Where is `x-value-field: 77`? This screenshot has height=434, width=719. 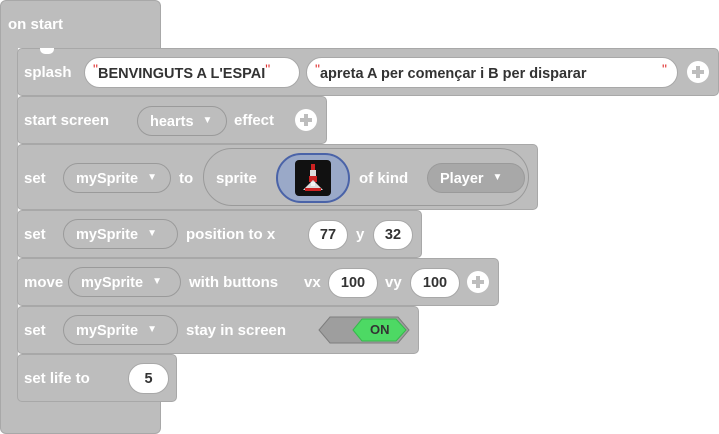 x-value-field: 77 is located at coordinates (328, 235).